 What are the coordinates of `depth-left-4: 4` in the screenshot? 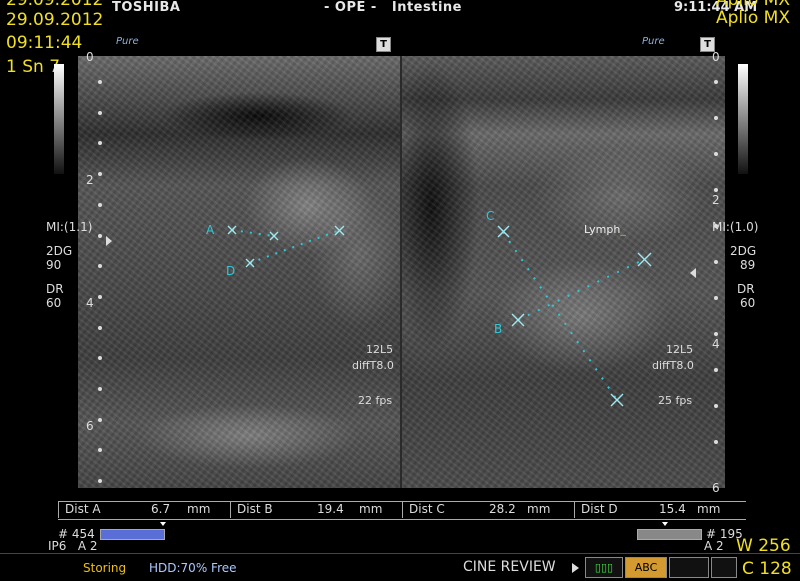 It's located at (90, 303).